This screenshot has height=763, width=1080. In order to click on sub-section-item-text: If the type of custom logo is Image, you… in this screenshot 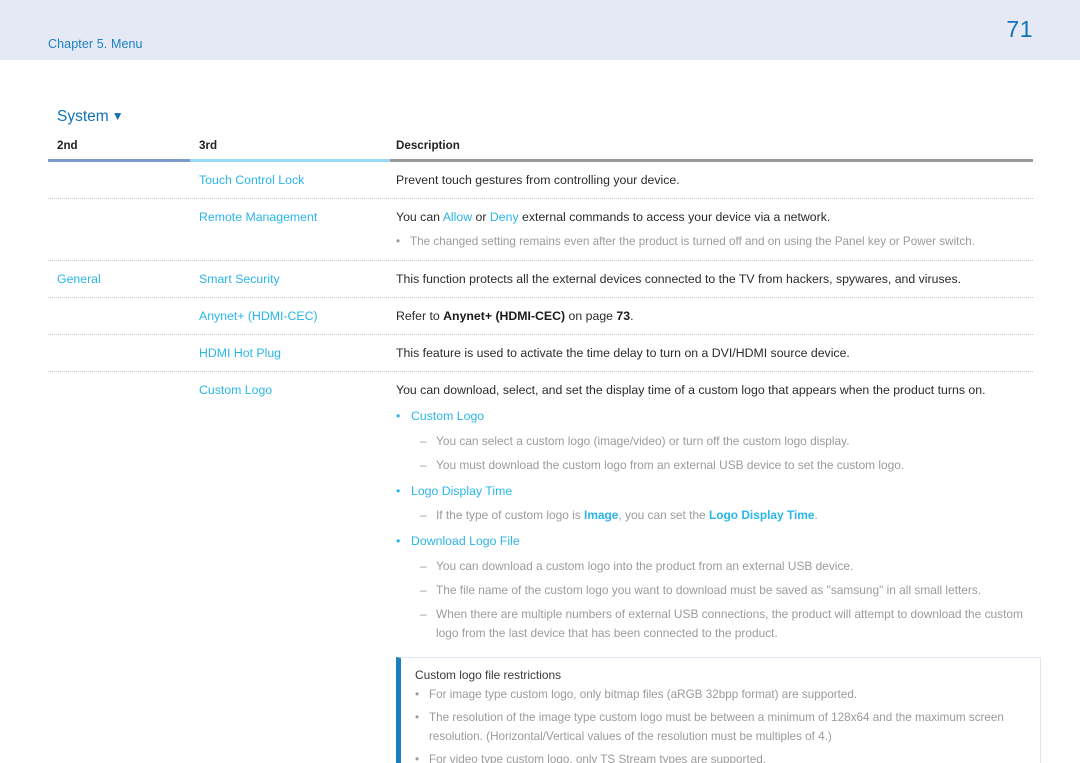, I will do `click(627, 515)`.